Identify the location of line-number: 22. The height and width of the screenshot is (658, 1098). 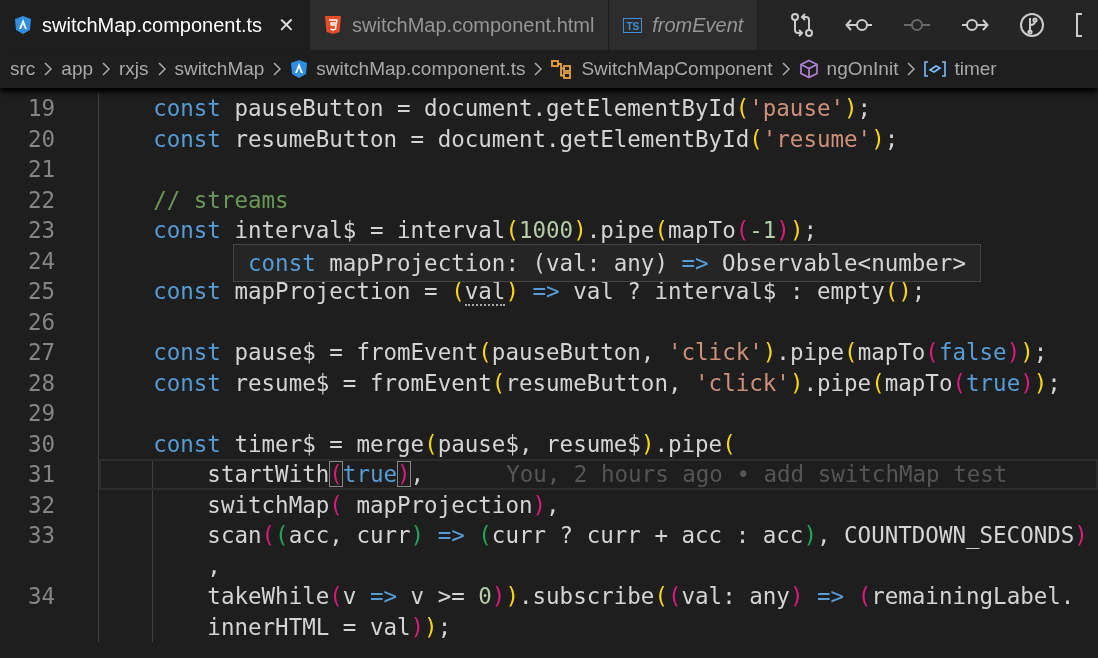
(41, 200).